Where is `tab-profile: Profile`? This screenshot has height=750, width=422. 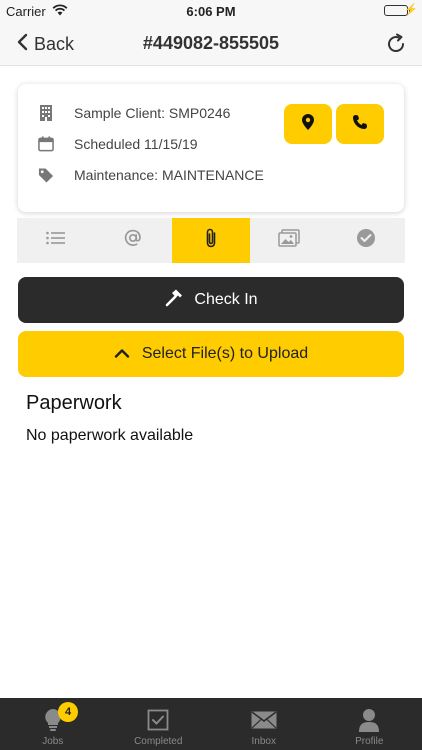
tab-profile: Profile is located at coordinates (369, 724).